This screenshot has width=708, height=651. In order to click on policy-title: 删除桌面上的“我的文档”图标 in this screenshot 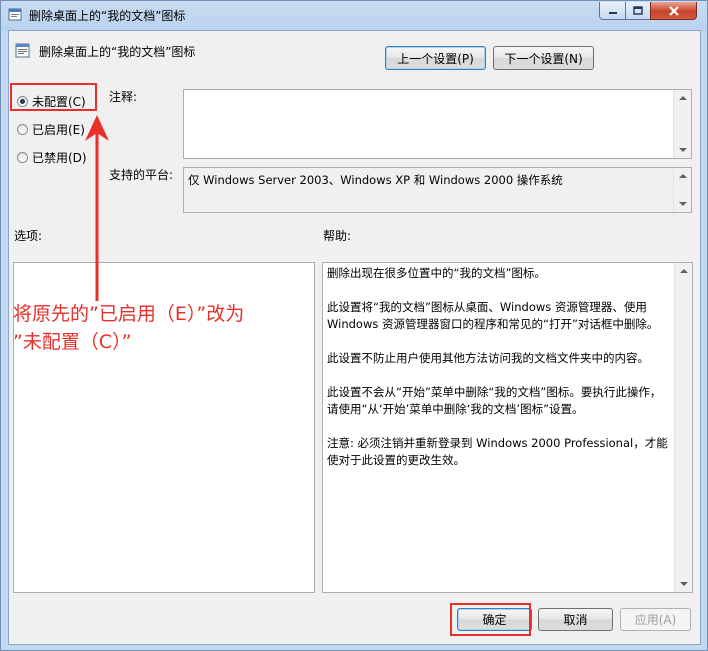, I will do `click(117, 52)`.